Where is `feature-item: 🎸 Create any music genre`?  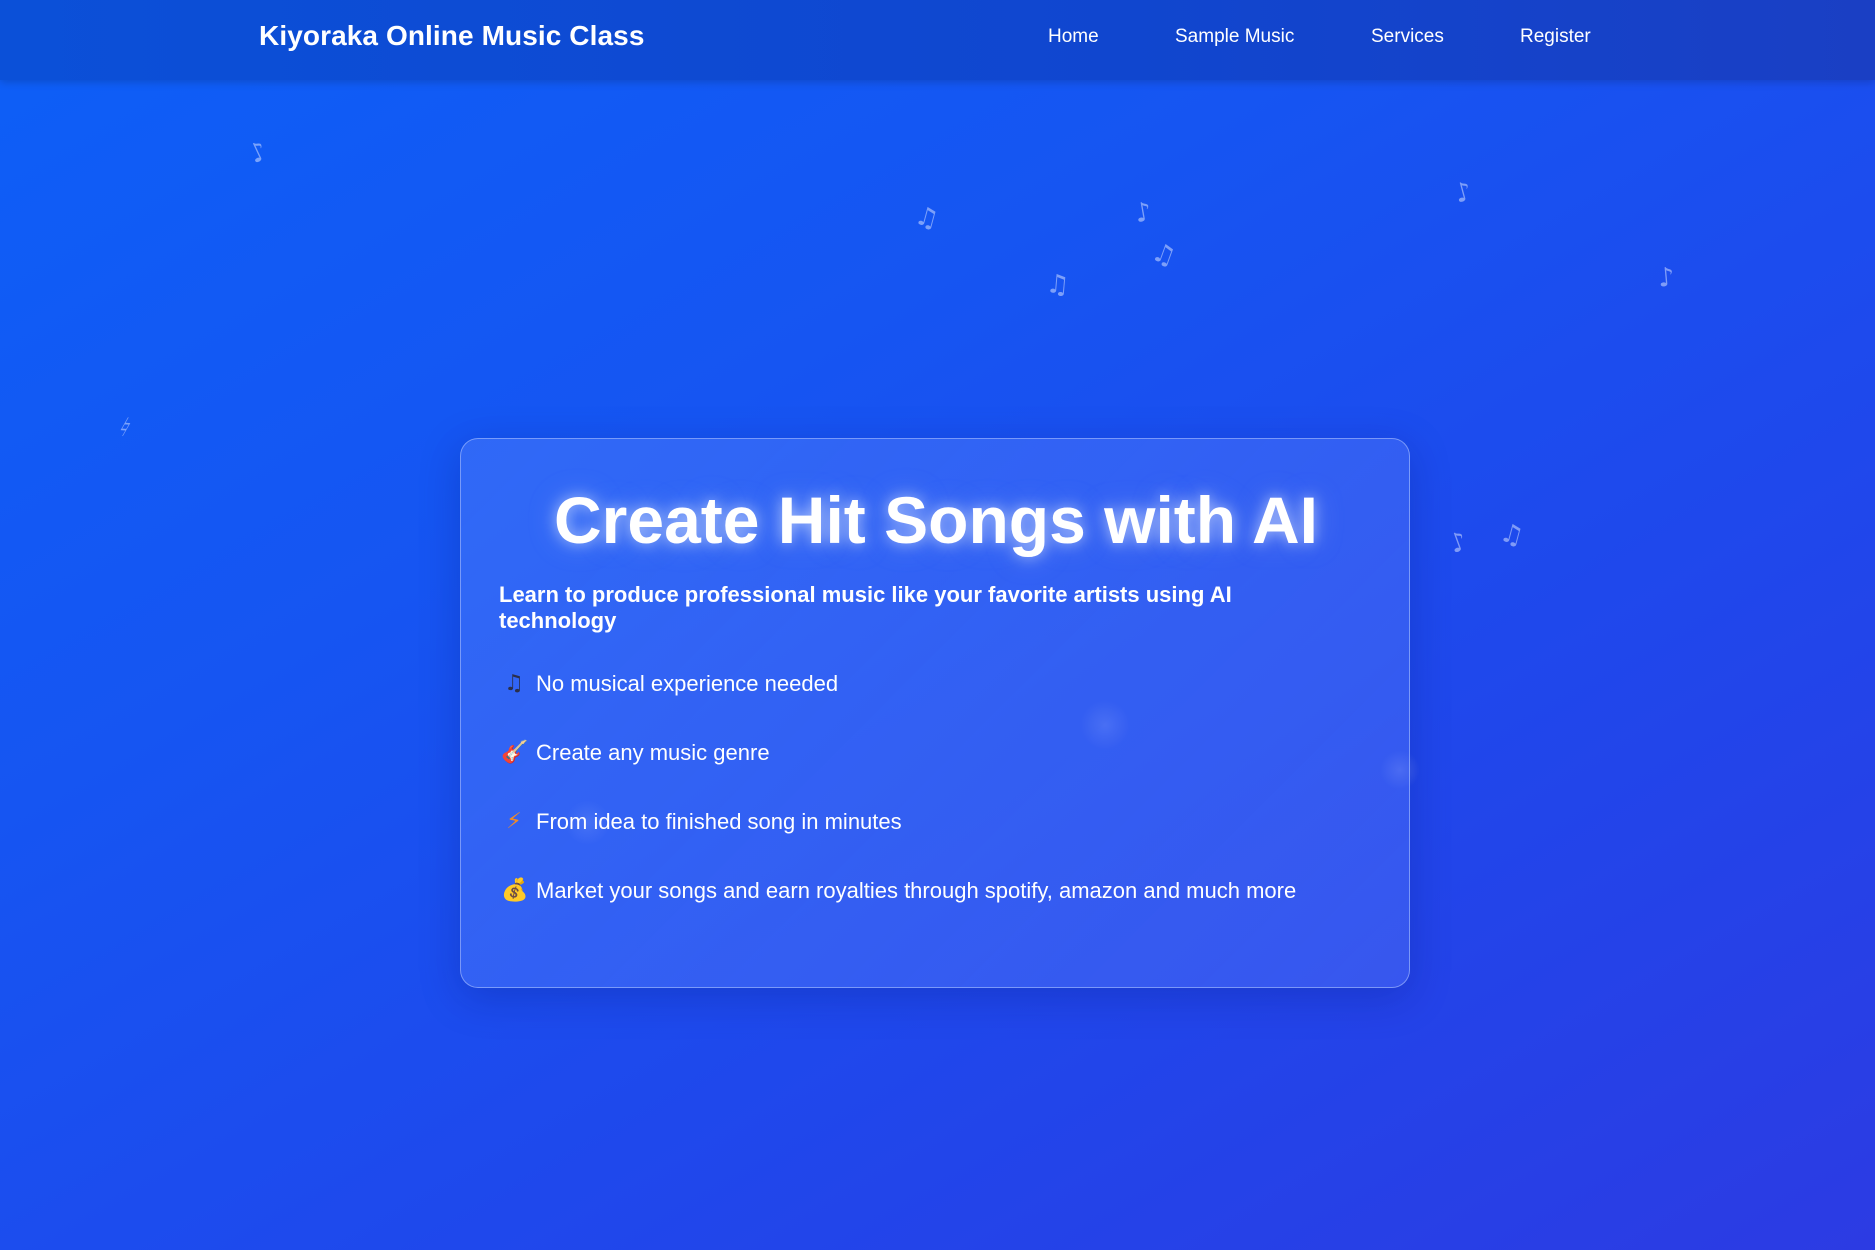 feature-item: 🎸 Create any music genre is located at coordinates (898, 774).